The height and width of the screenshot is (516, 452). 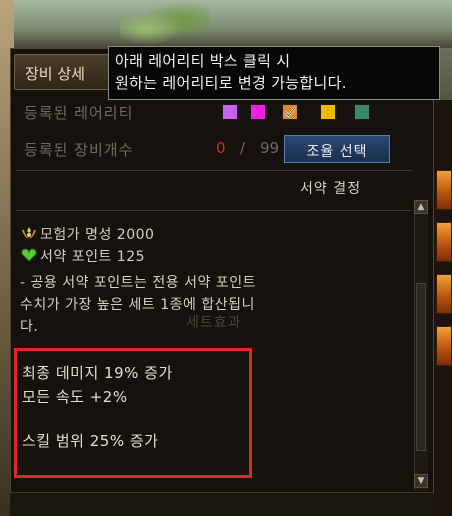 I want to click on rarity-tooltip: 아래 레어리티 박스 클릭 시 원하는 레어리티로 변경 가능합니다., so click(x=274, y=73).